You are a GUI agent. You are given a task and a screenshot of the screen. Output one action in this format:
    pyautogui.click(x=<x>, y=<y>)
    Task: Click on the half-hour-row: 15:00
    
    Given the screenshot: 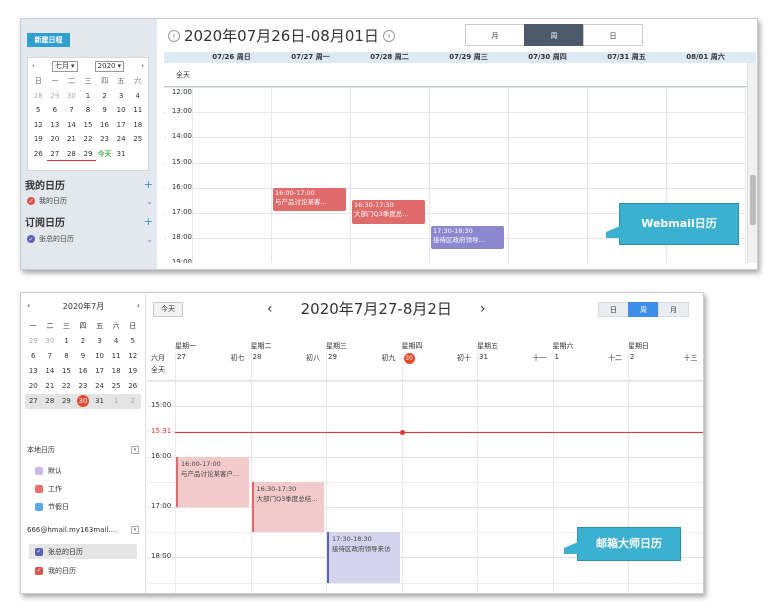 What is the action you would take?
    pyautogui.click(x=425, y=416)
    